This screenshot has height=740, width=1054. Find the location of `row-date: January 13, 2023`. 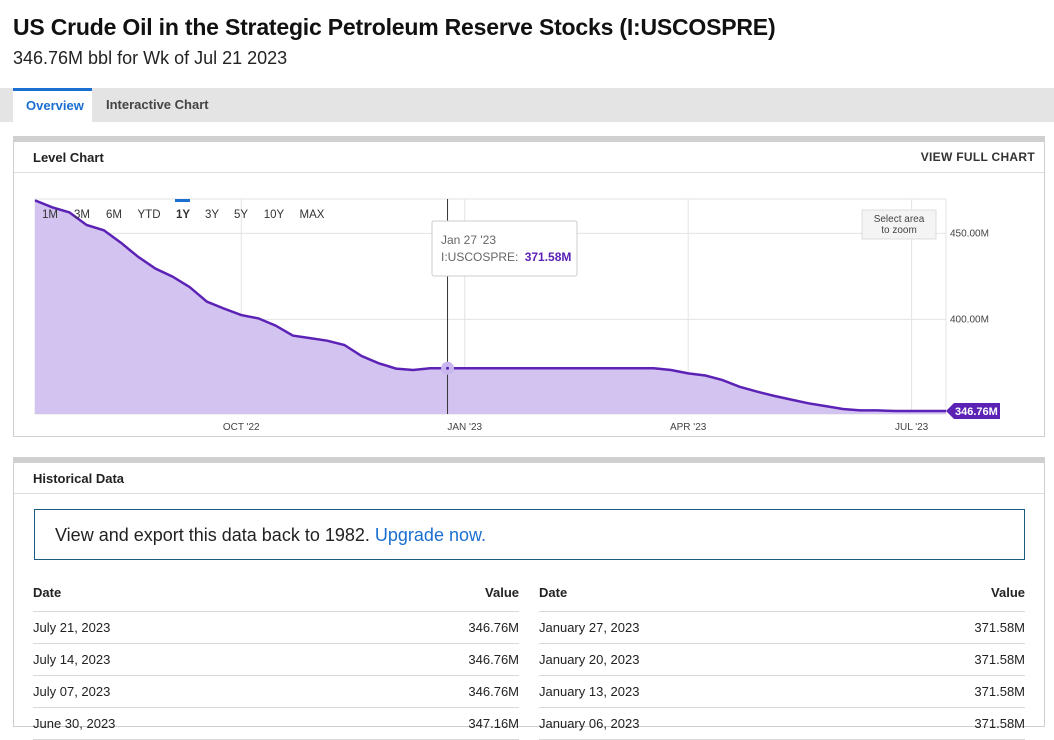

row-date: January 13, 2023 is located at coordinates (589, 691).